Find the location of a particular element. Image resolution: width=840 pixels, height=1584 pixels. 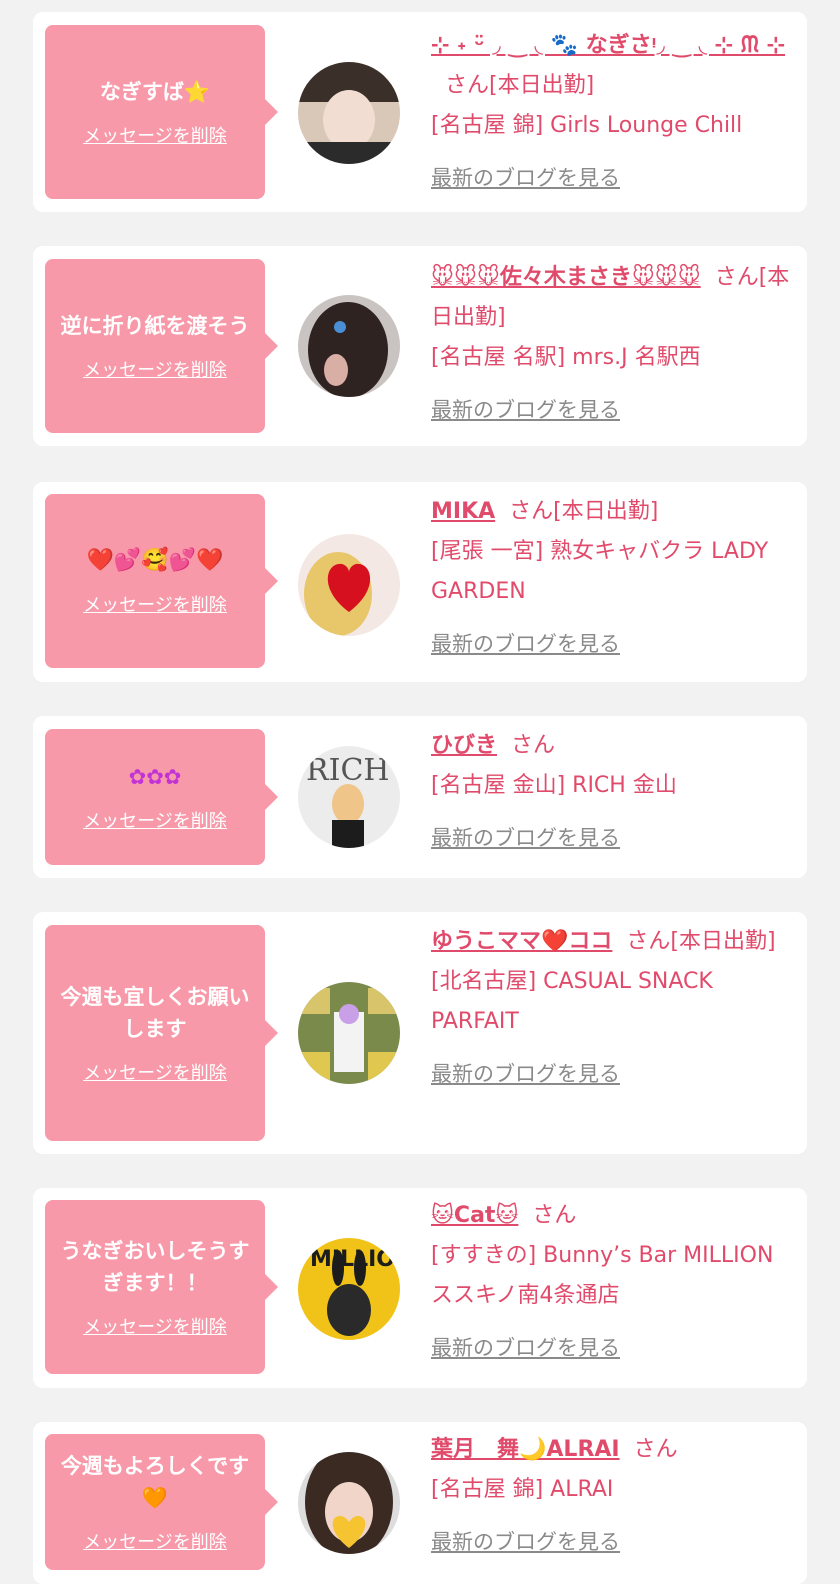

cast-name-link: ⊹ ˖ ᵕ̈ ◞ ‿ ◟ 🐾 なぎさᵎ◞ ‿ ◟ ⊹ ᙏ ⊹ is located at coordinates (608, 45).